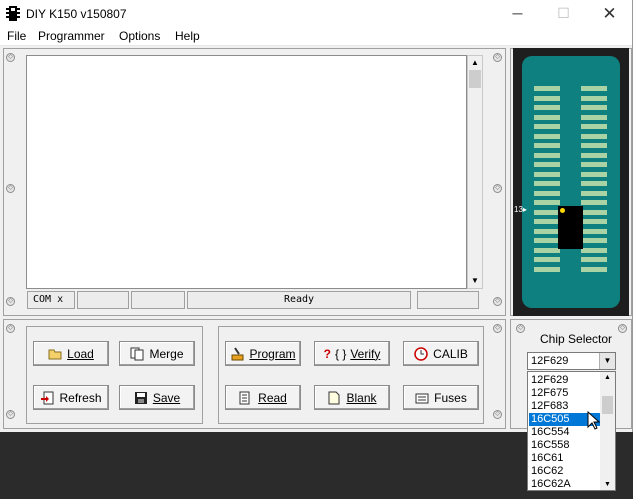 The height and width of the screenshot is (499, 633). I want to click on maximize-button: ☐, so click(563, 13).